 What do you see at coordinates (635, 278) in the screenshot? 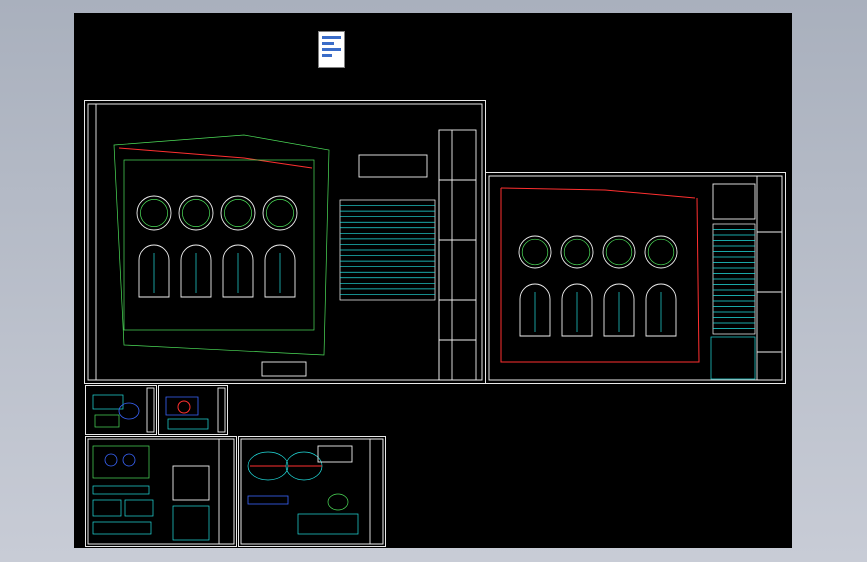
I see `site-plan-secondary-sheet` at bounding box center [635, 278].